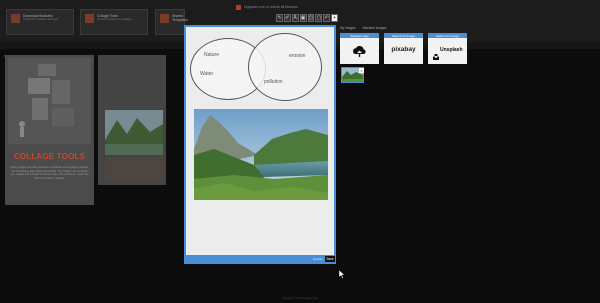 This screenshot has width=600, height=303. I want to click on page-footer: Copyright © 2021 Collage Tools, so click(300, 298).